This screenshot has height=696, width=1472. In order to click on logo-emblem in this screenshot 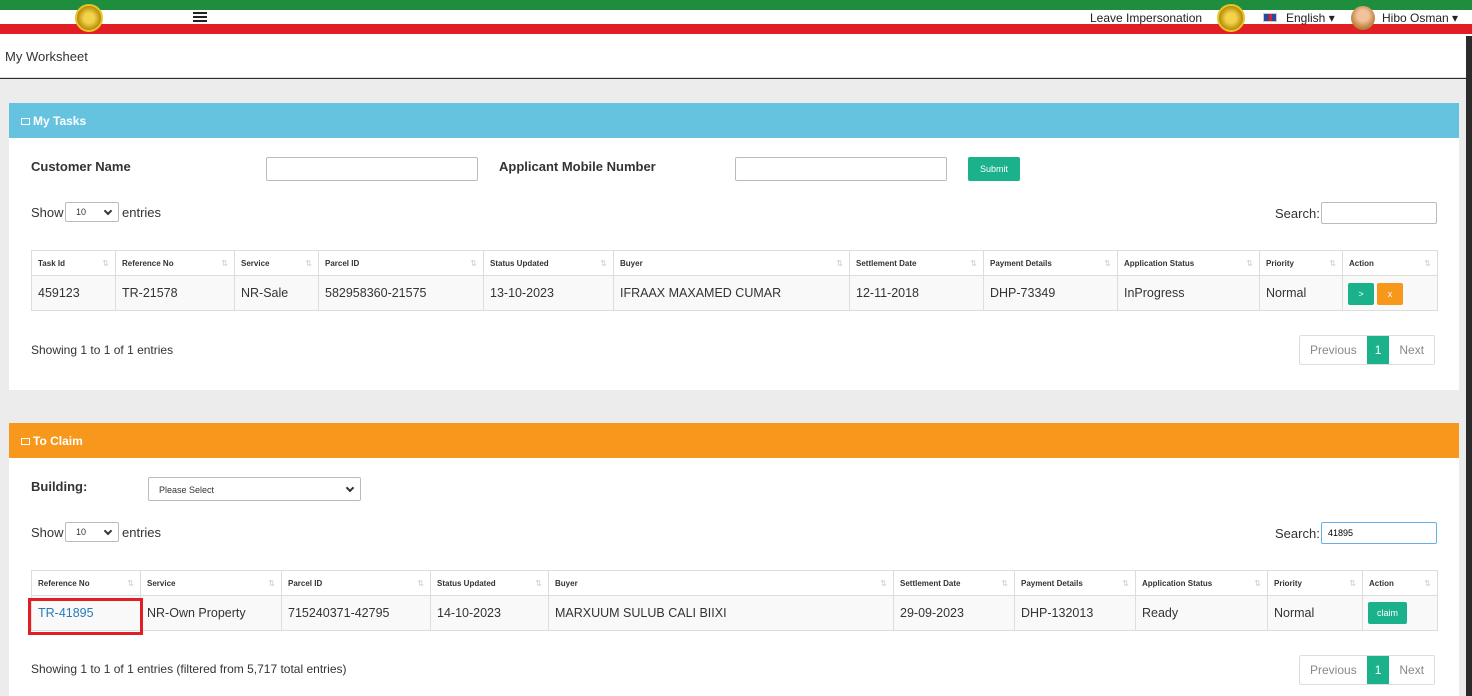, I will do `click(89, 18)`.